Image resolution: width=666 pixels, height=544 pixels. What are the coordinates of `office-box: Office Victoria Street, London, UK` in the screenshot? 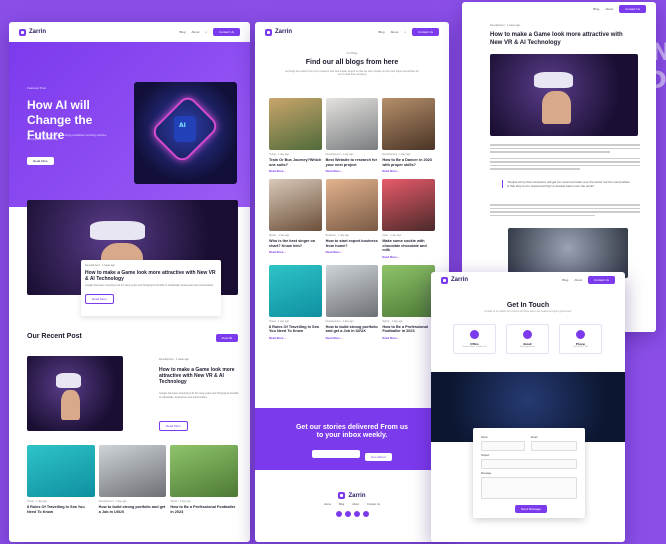 It's located at (474, 339).